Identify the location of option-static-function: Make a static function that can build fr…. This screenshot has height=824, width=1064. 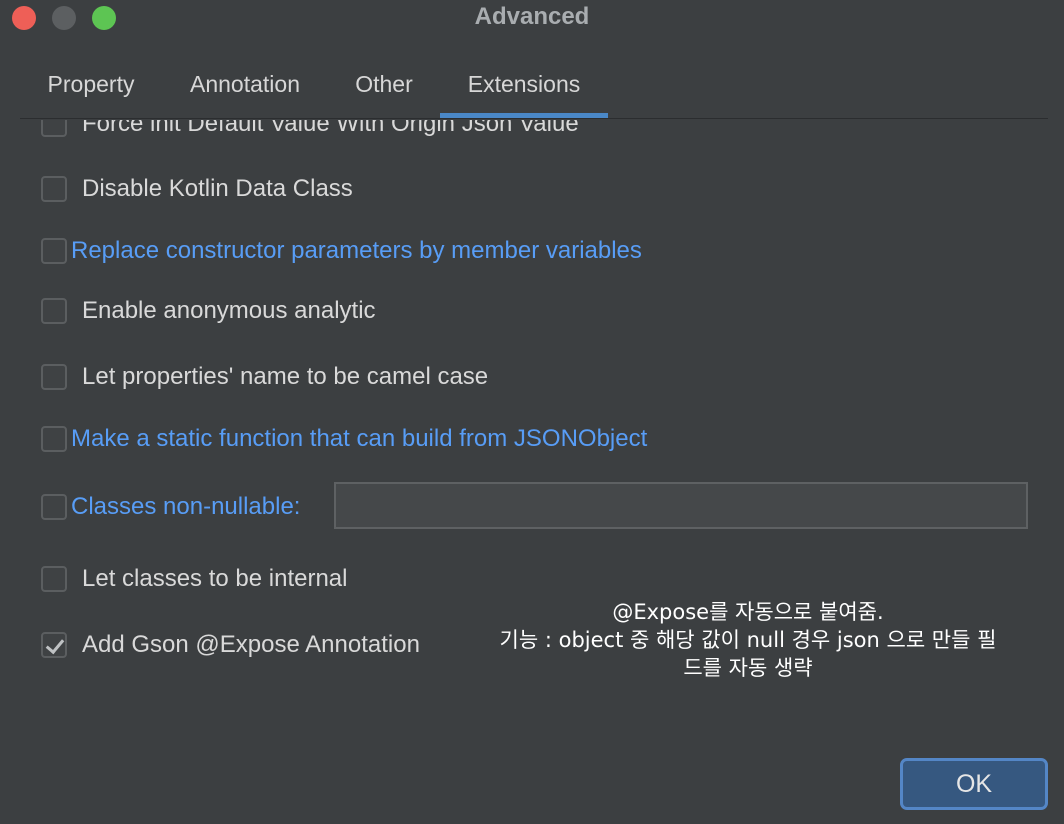
(344, 439).